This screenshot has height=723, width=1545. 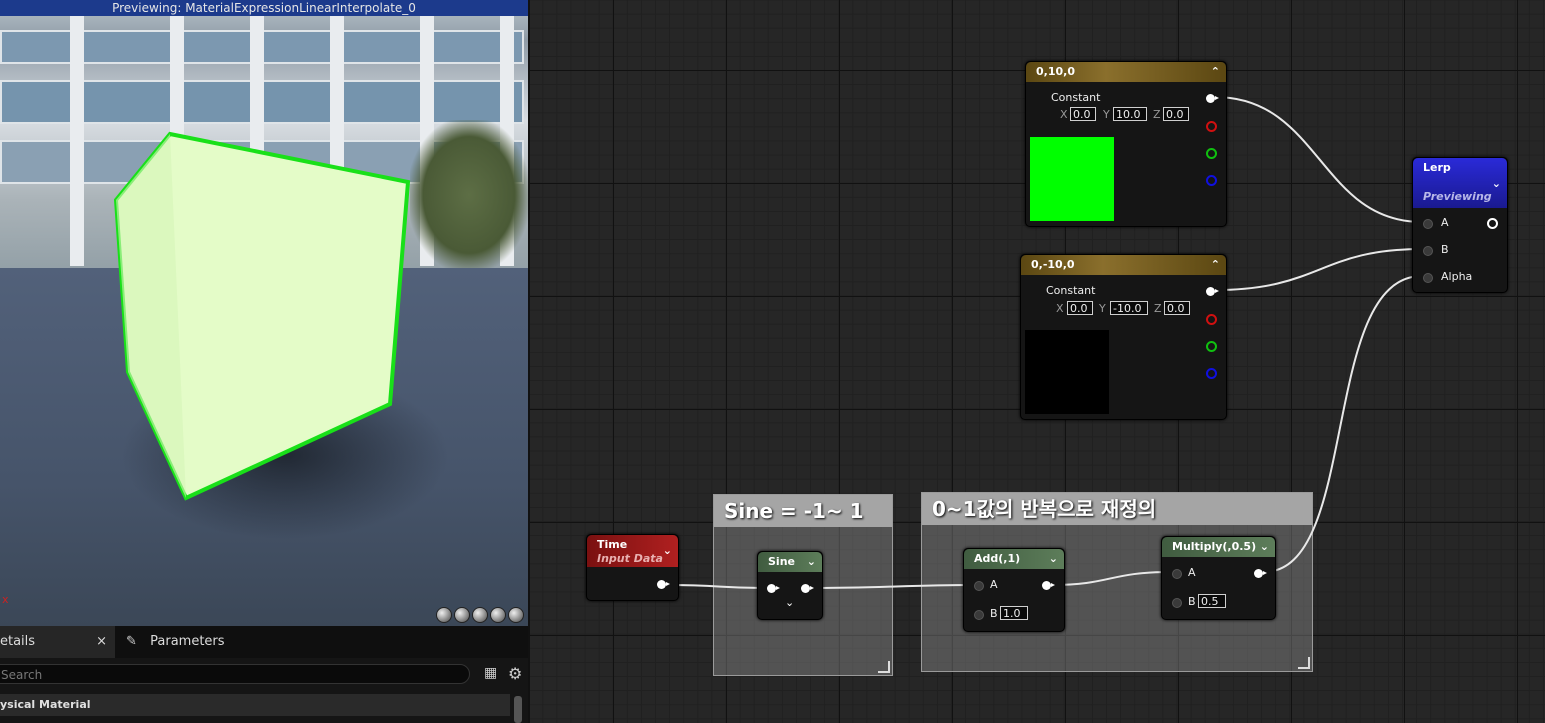 I want to click on close-icon: ×, so click(x=101, y=642).